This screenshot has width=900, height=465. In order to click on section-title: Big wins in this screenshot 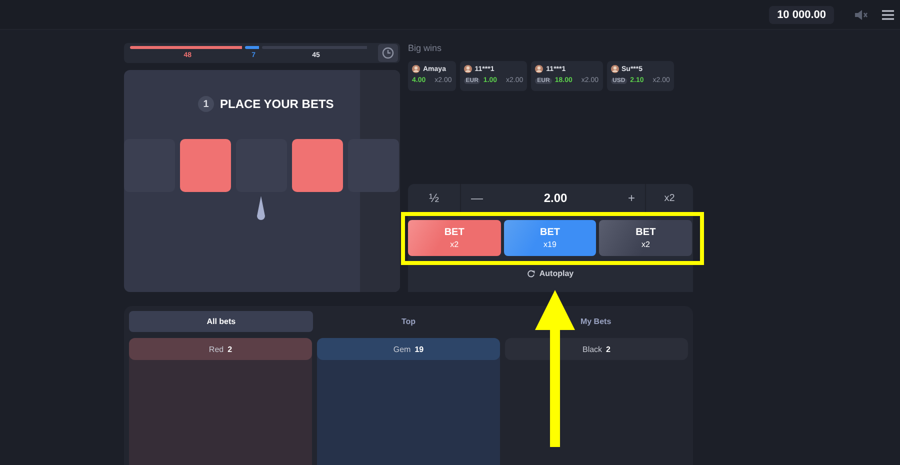, I will do `click(425, 48)`.